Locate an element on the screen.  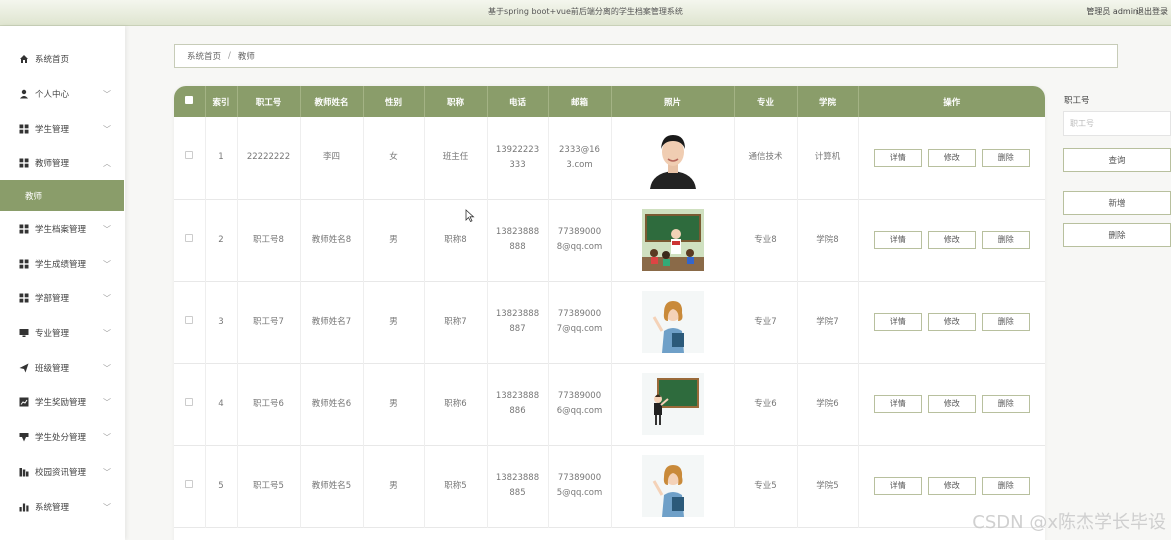
chart-icon is located at coordinates (24, 402).